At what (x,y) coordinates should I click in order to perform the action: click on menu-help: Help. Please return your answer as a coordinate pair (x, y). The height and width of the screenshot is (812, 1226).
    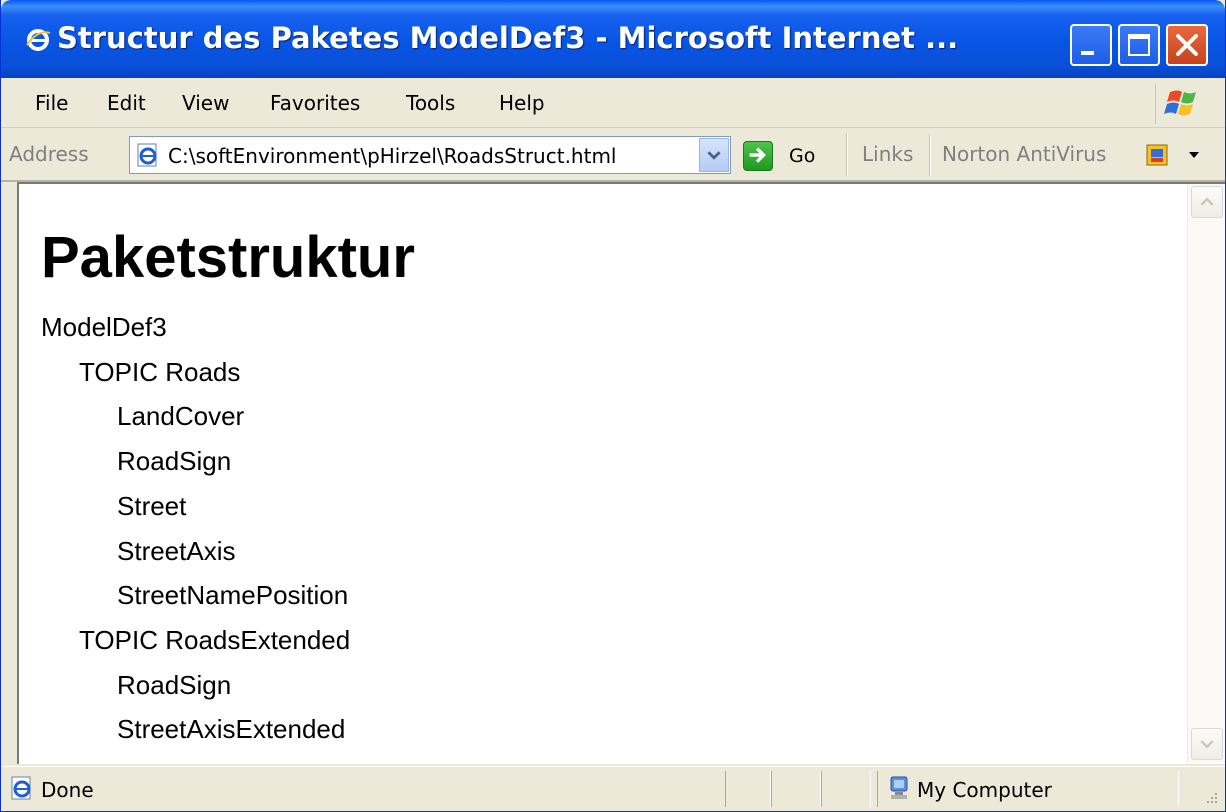
    Looking at the image, I should click on (522, 103).